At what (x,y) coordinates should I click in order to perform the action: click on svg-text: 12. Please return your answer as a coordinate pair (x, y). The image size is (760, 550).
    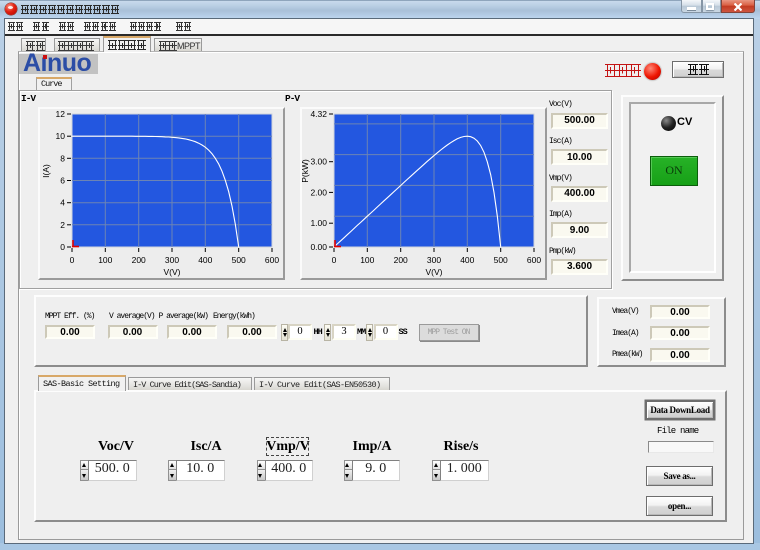
    Looking at the image, I should click on (61, 114).